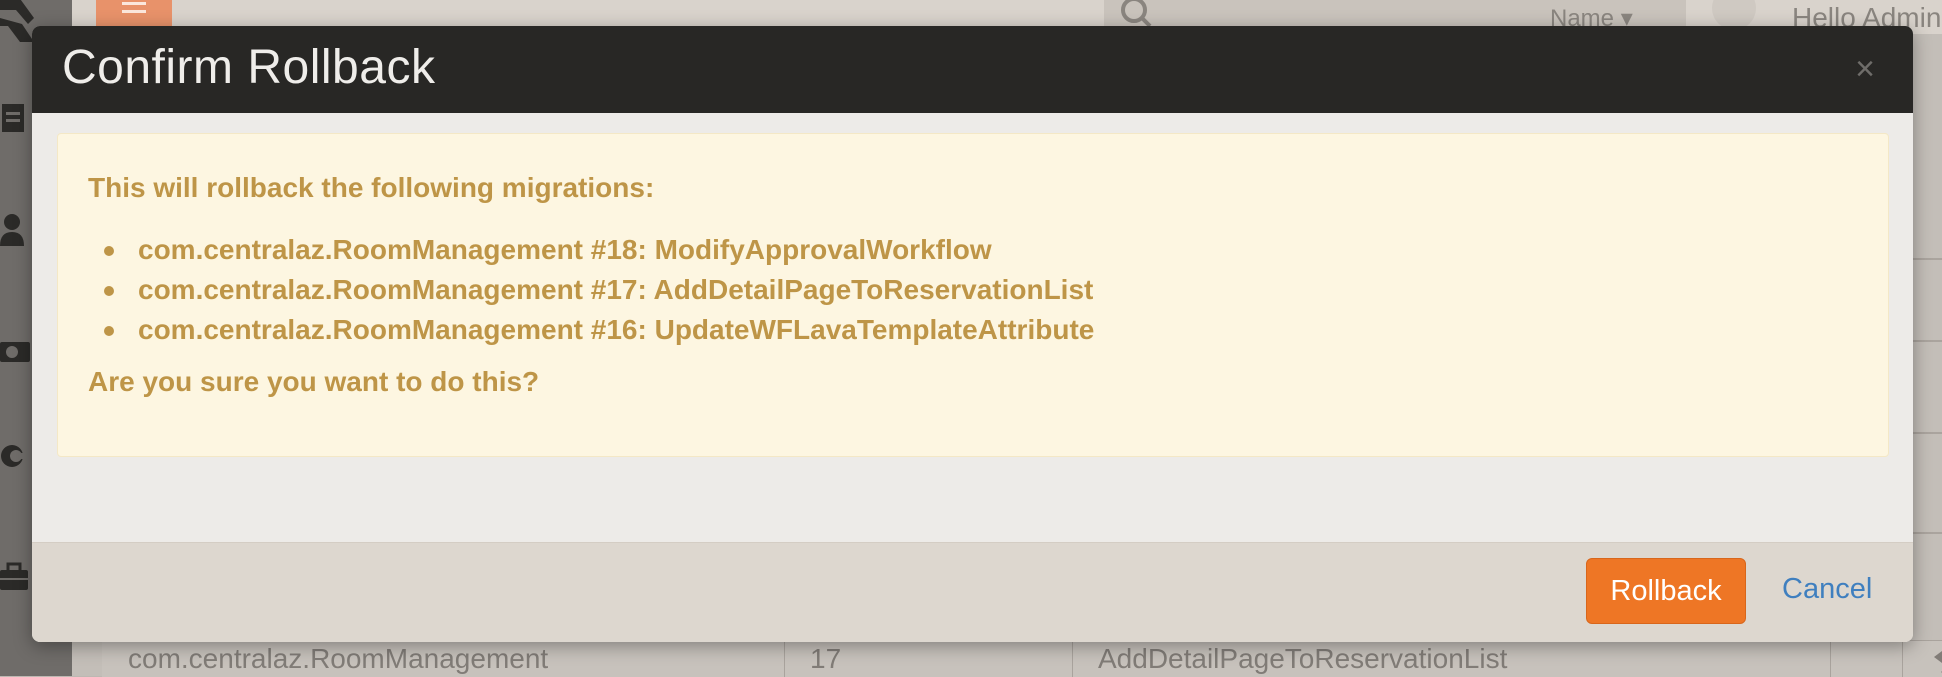 The height and width of the screenshot is (677, 1942). I want to click on finance-icon, so click(16, 352).